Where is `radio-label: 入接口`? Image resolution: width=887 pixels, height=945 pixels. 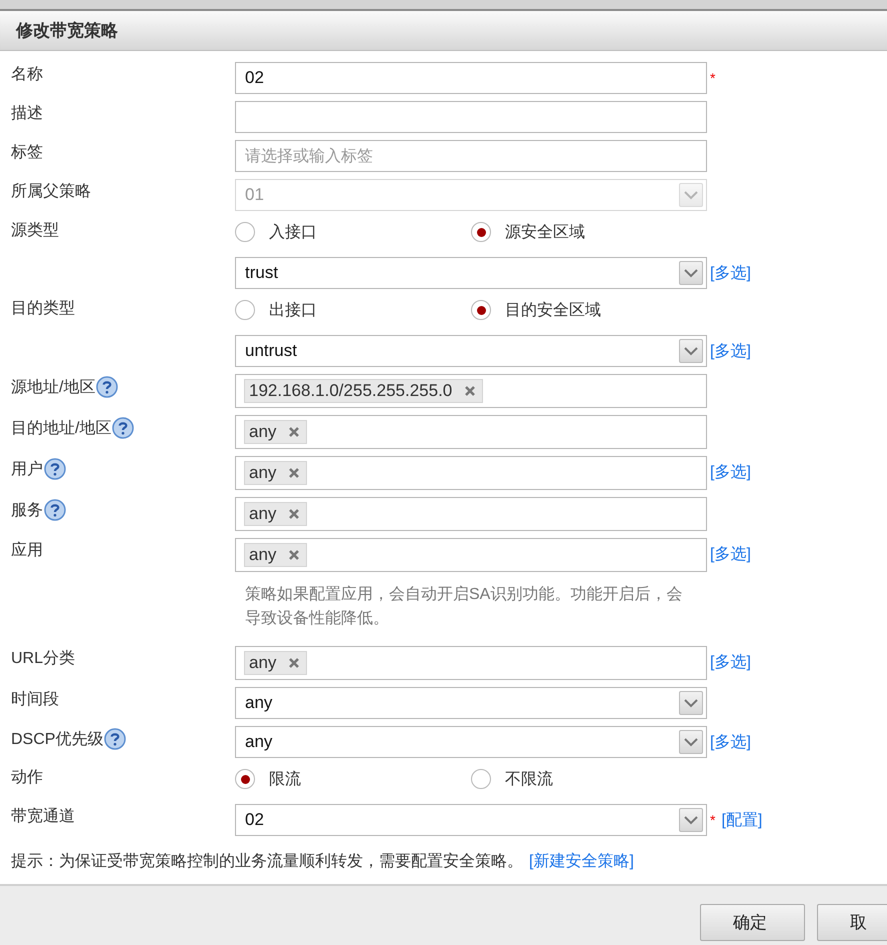
radio-label: 入接口 is located at coordinates (293, 232).